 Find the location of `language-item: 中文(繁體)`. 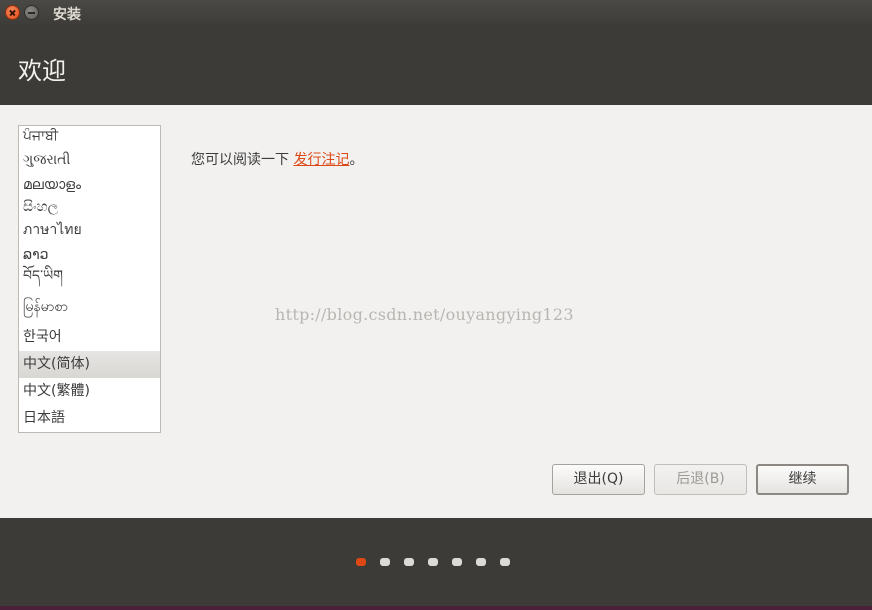

language-item: 中文(繁體) is located at coordinates (89, 391).